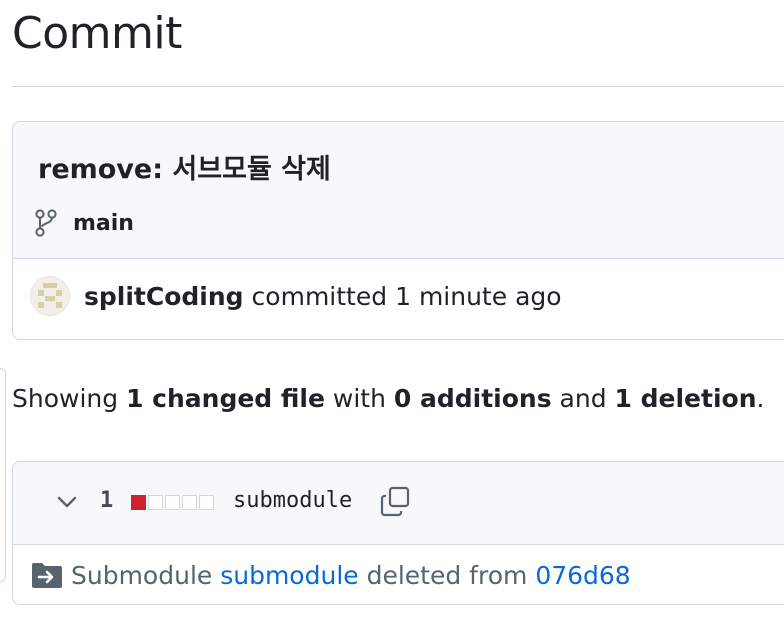 The height and width of the screenshot is (620, 784). I want to click on submodule-link: submodule, so click(289, 575).